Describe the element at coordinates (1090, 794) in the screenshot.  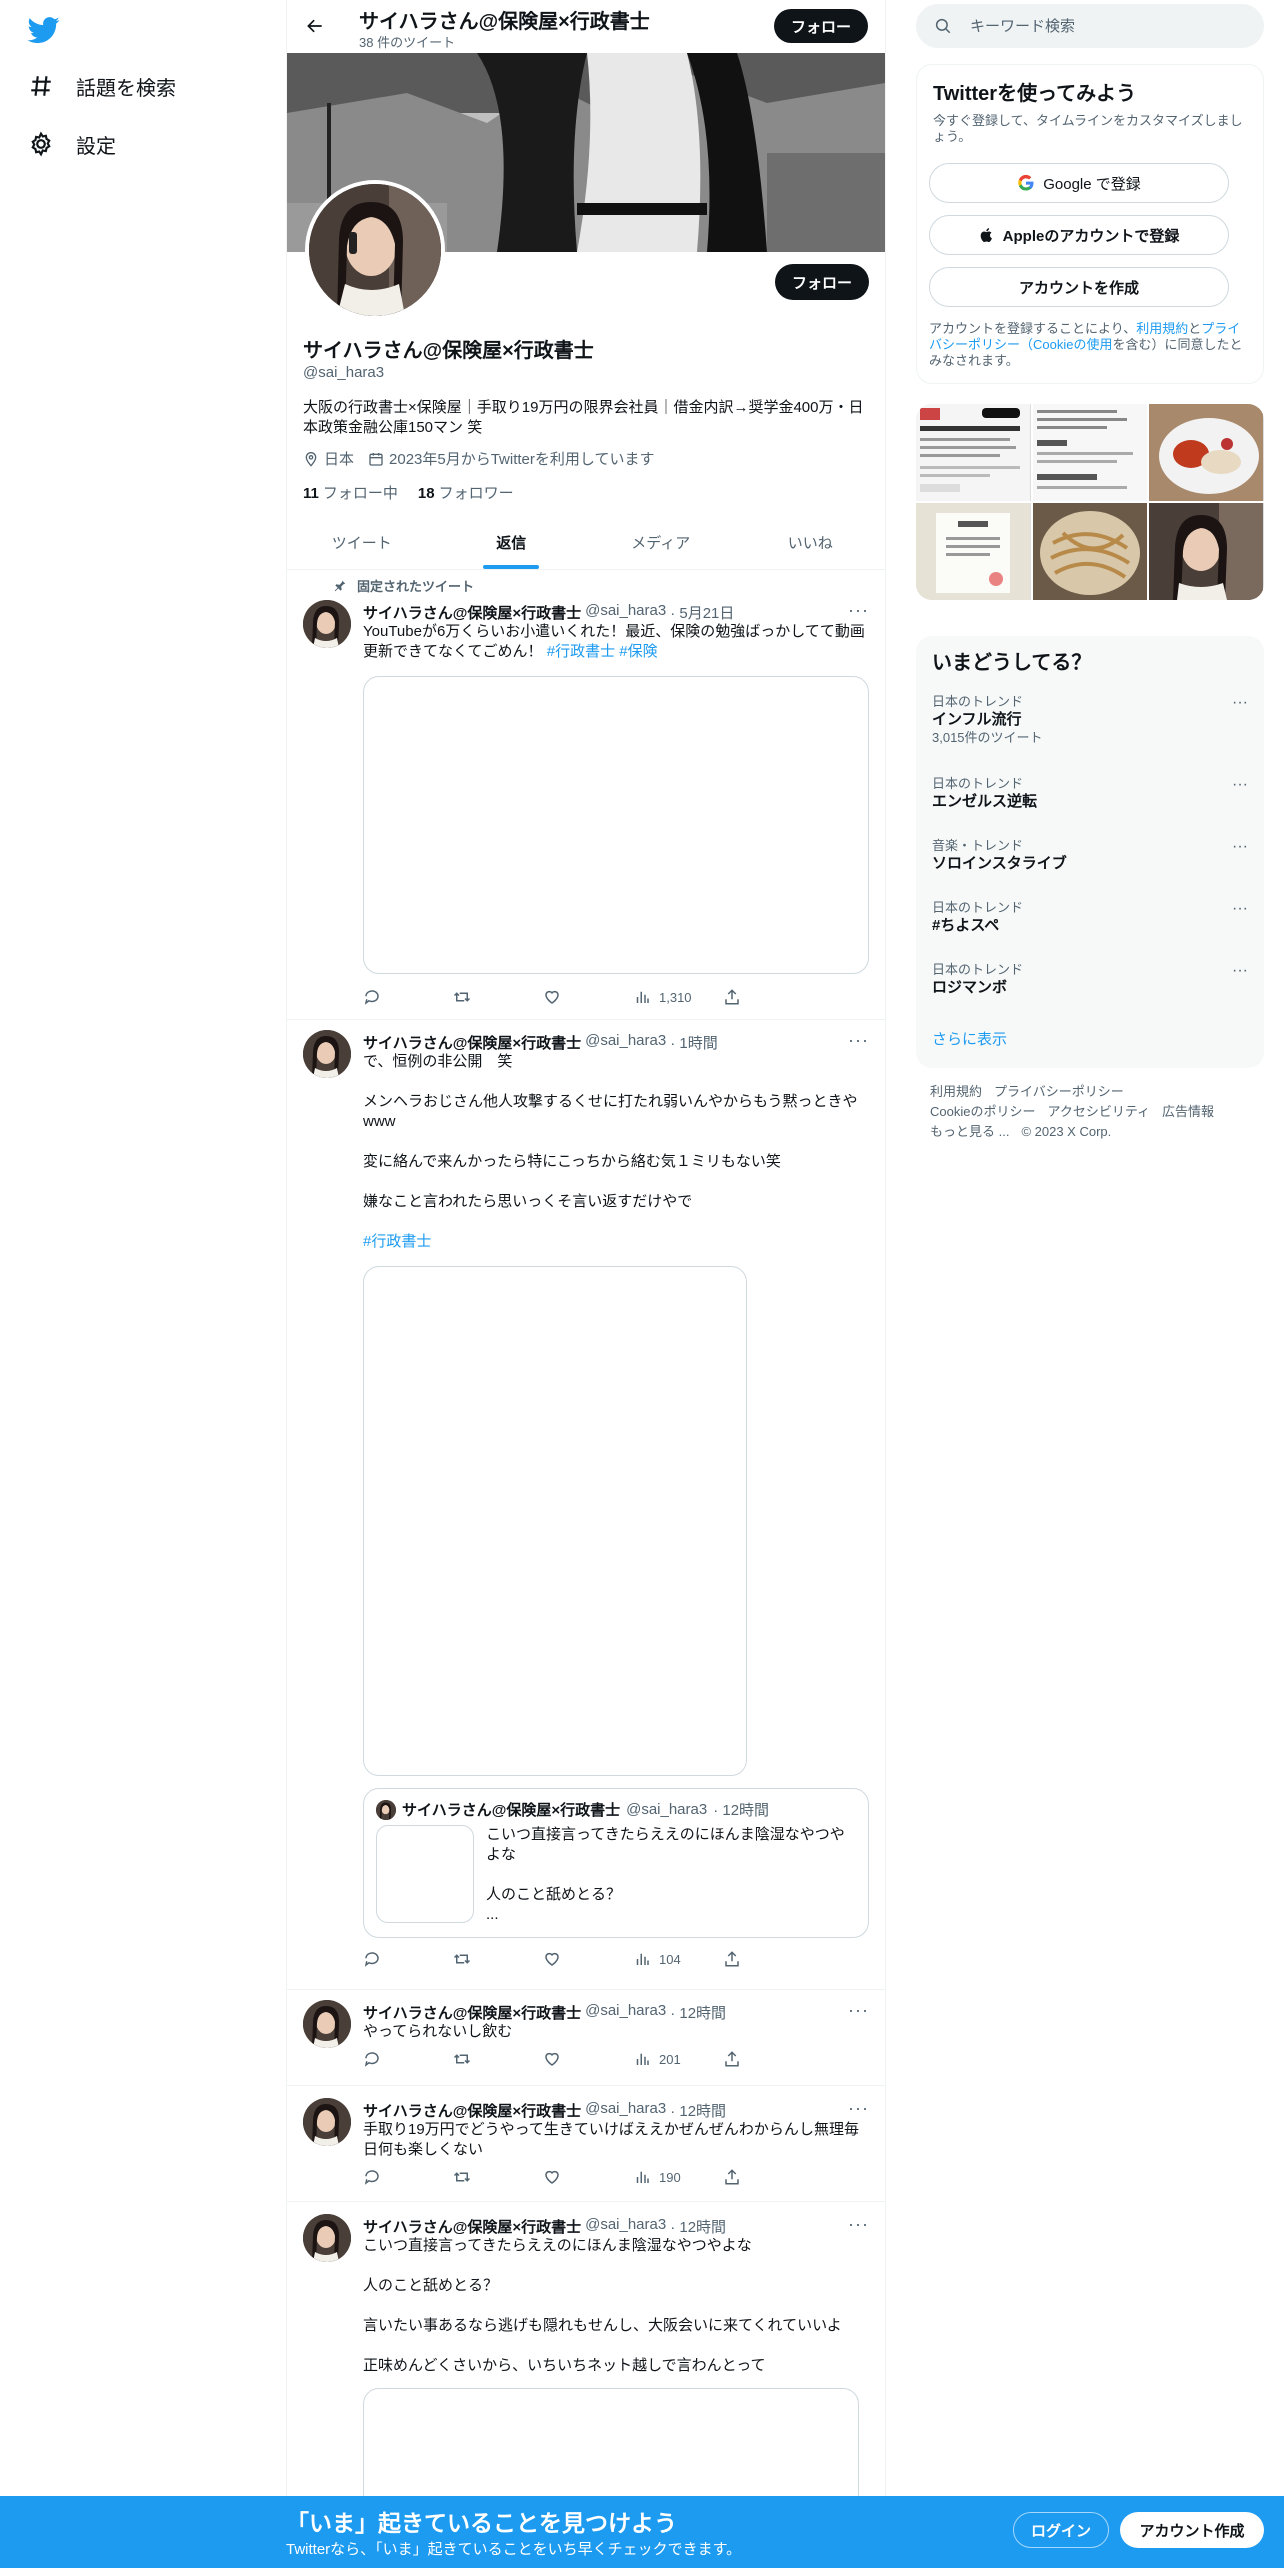
I see `trend-item: 日本のトレンド エンゼルス逆転 ···` at that location.